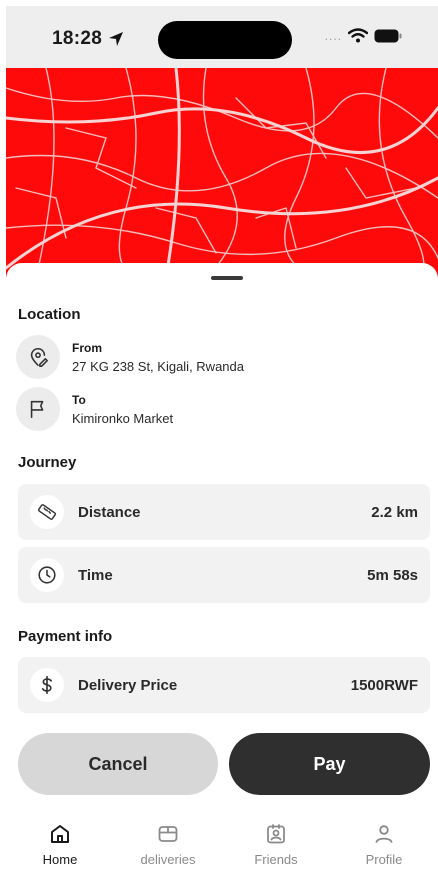  Describe the element at coordinates (276, 859) in the screenshot. I see `tab-friends-label: Friends` at that location.